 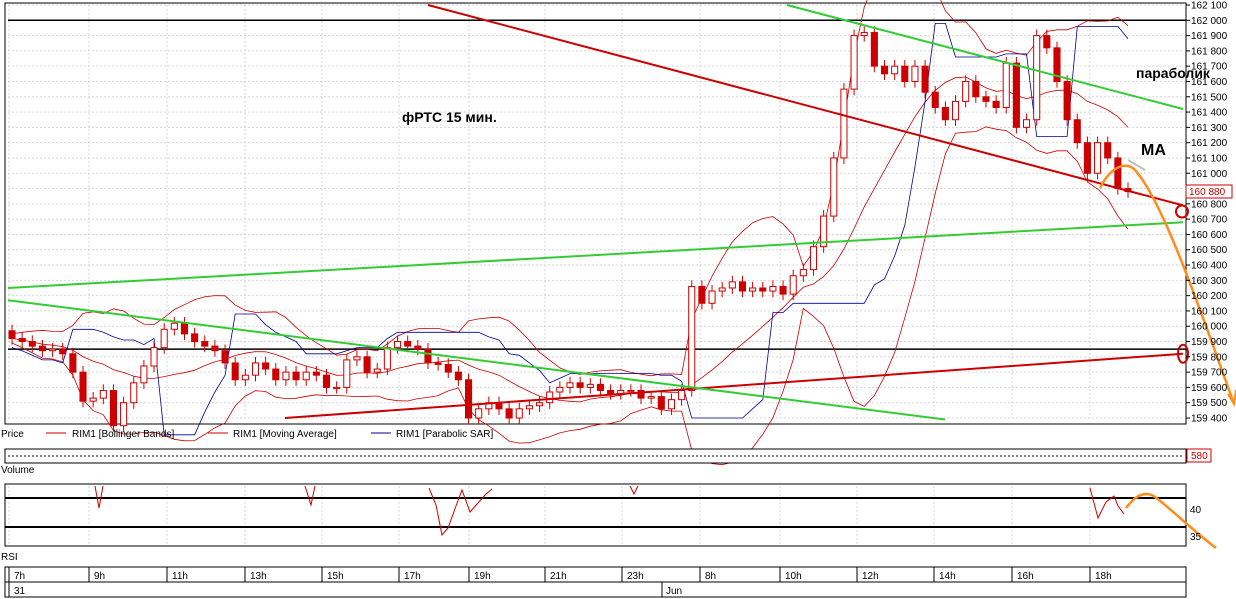 I want to click on annotation-parabolic: параболик, so click(x=1173, y=73).